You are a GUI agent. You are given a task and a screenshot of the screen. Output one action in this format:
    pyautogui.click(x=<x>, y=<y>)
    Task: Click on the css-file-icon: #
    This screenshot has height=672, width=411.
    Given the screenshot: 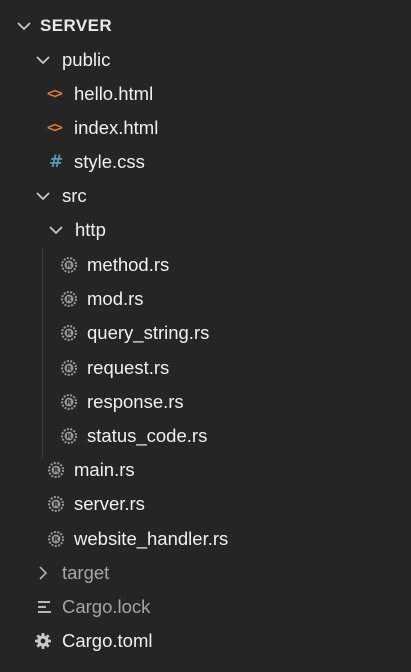 What is the action you would take?
    pyautogui.click(x=56, y=162)
    